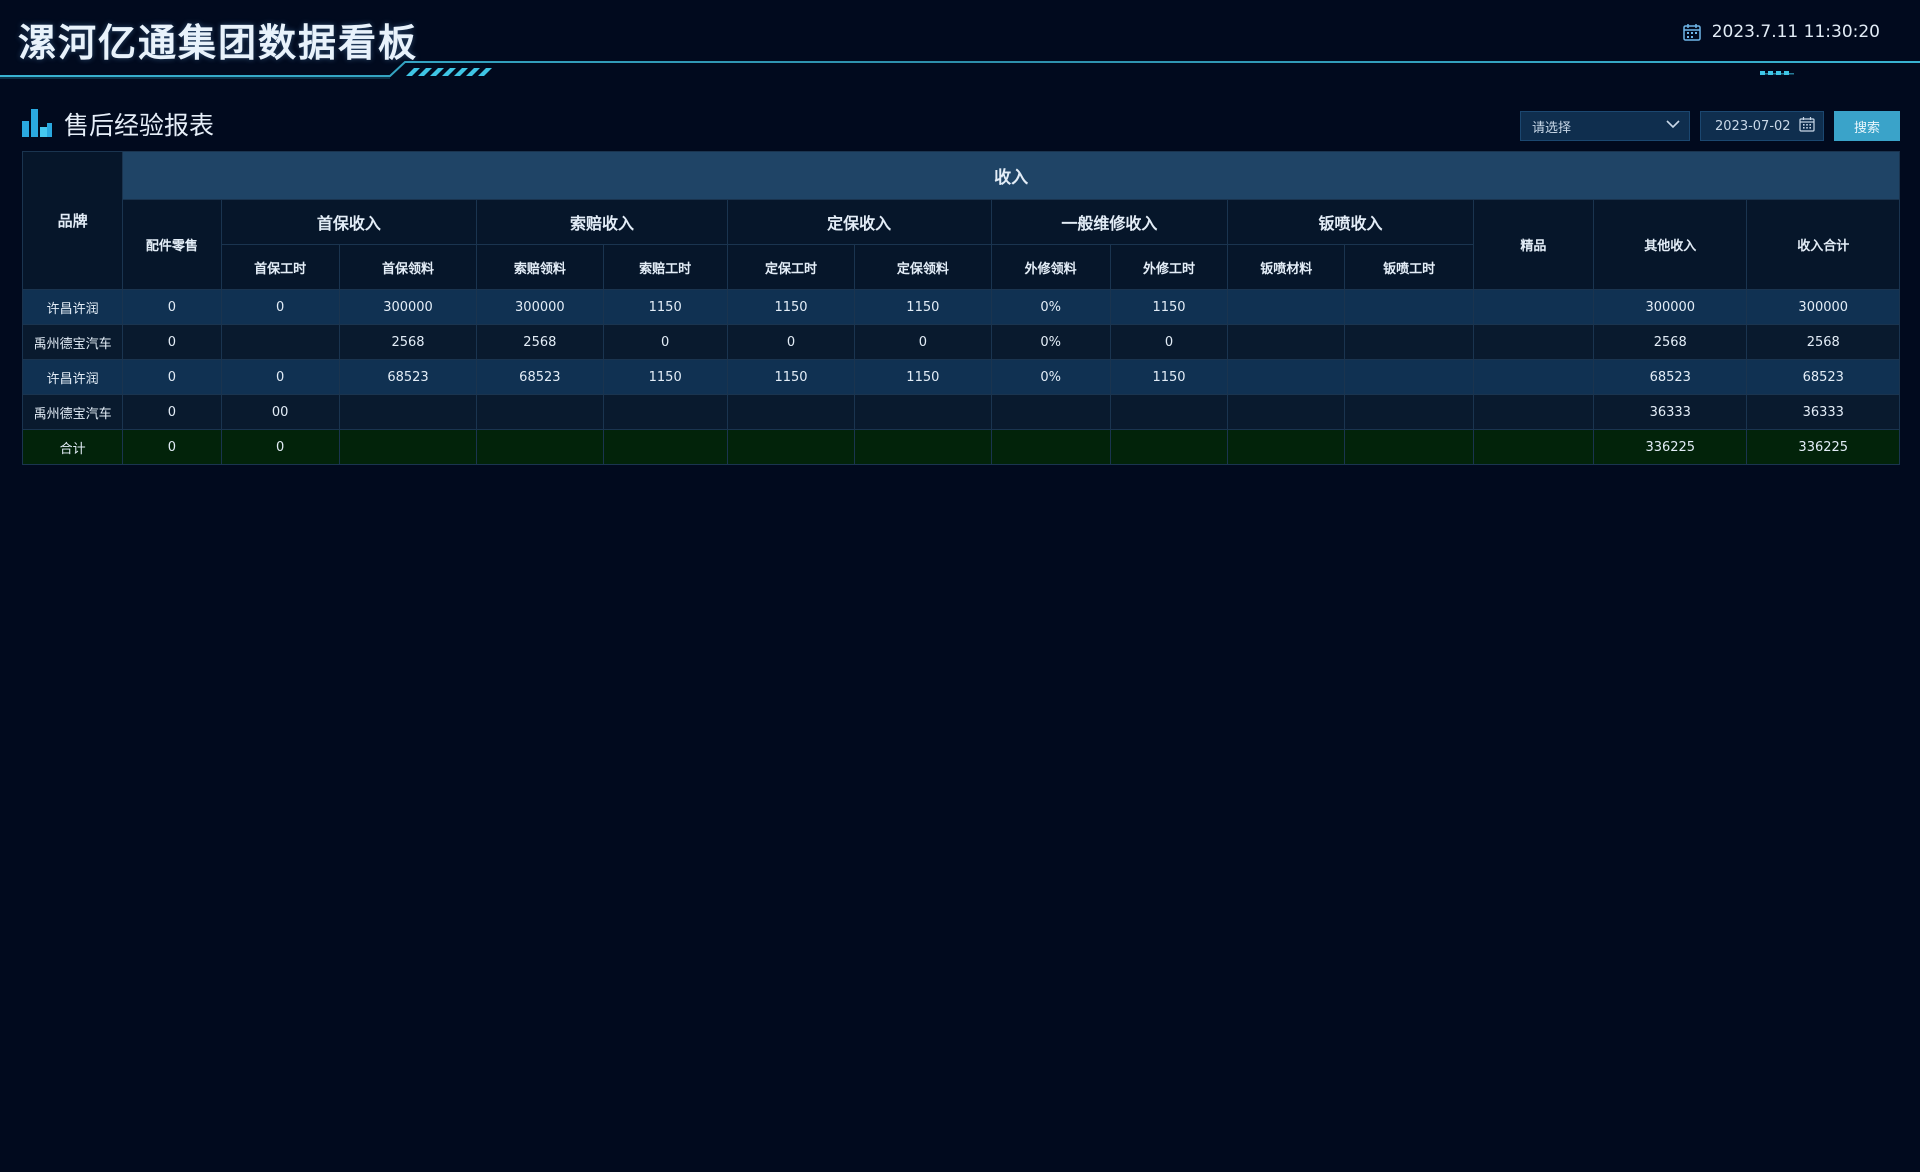 The height and width of the screenshot is (1172, 1920). I want to click on table-row: 禹州德宝汽车 0 00 36333 36333, so click(960, 412).